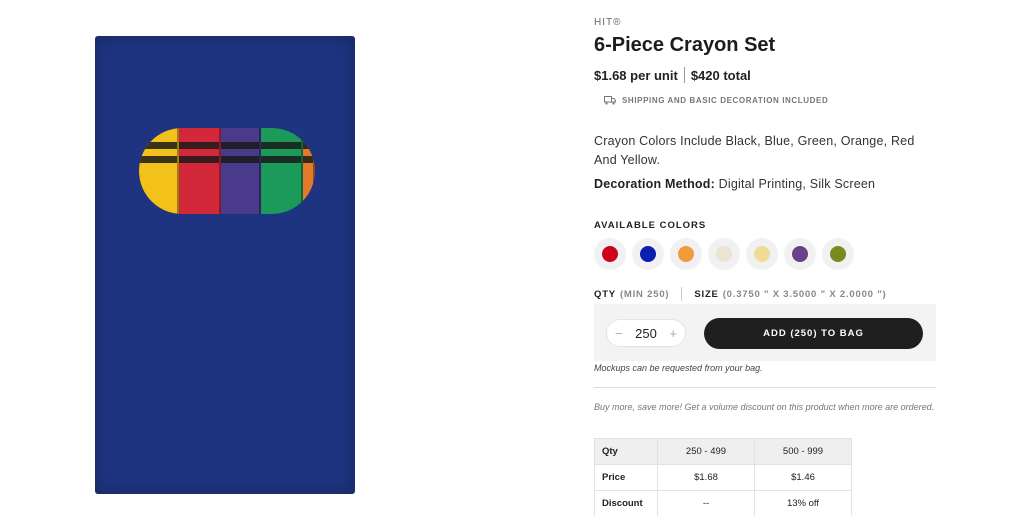 The width and height of the screenshot is (1024, 516). What do you see at coordinates (706, 503) in the screenshot?
I see `table-cell: --` at bounding box center [706, 503].